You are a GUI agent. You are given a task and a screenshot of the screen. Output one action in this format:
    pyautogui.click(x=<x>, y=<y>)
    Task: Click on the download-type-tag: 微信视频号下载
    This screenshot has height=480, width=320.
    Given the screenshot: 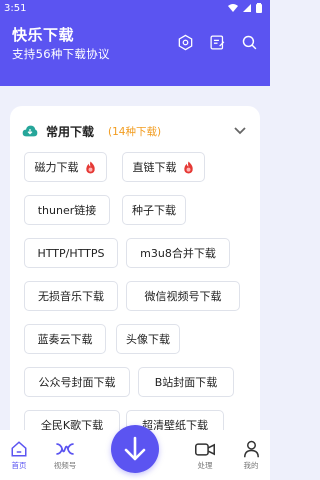 What is the action you would take?
    pyautogui.click(x=183, y=296)
    